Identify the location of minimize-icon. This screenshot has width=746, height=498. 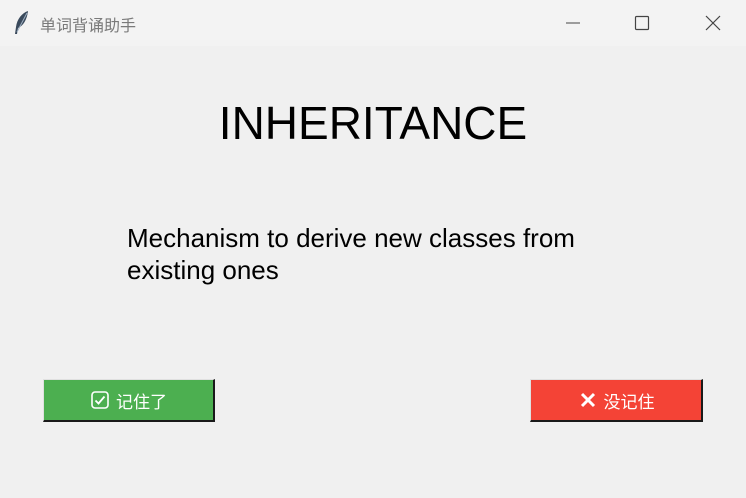
(573, 23).